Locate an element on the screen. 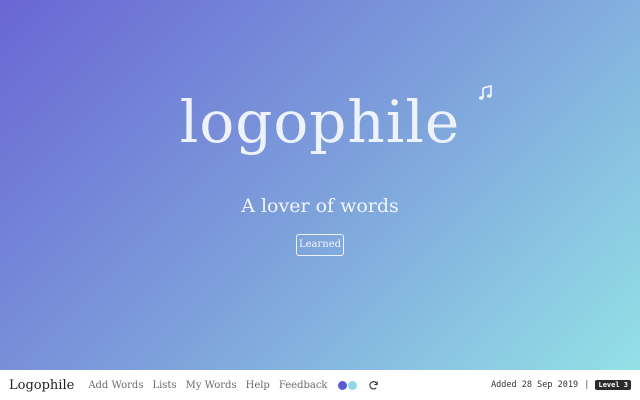 The width and height of the screenshot is (640, 400). nav-add-words: Add Words is located at coordinates (115, 385).